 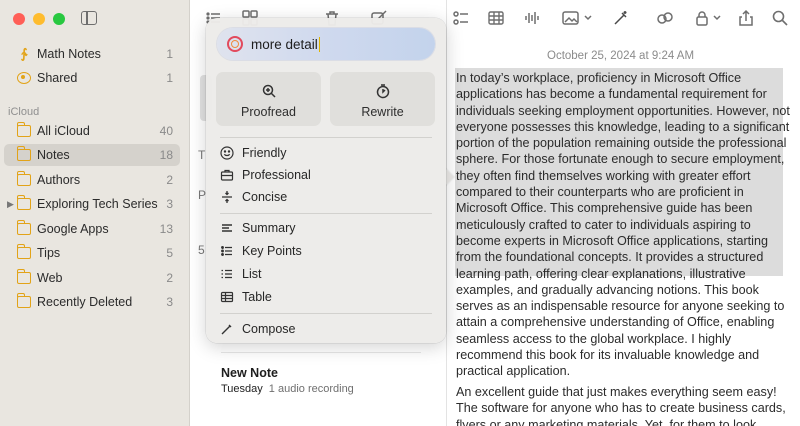 I want to click on list-icon, so click(x=227, y=274).